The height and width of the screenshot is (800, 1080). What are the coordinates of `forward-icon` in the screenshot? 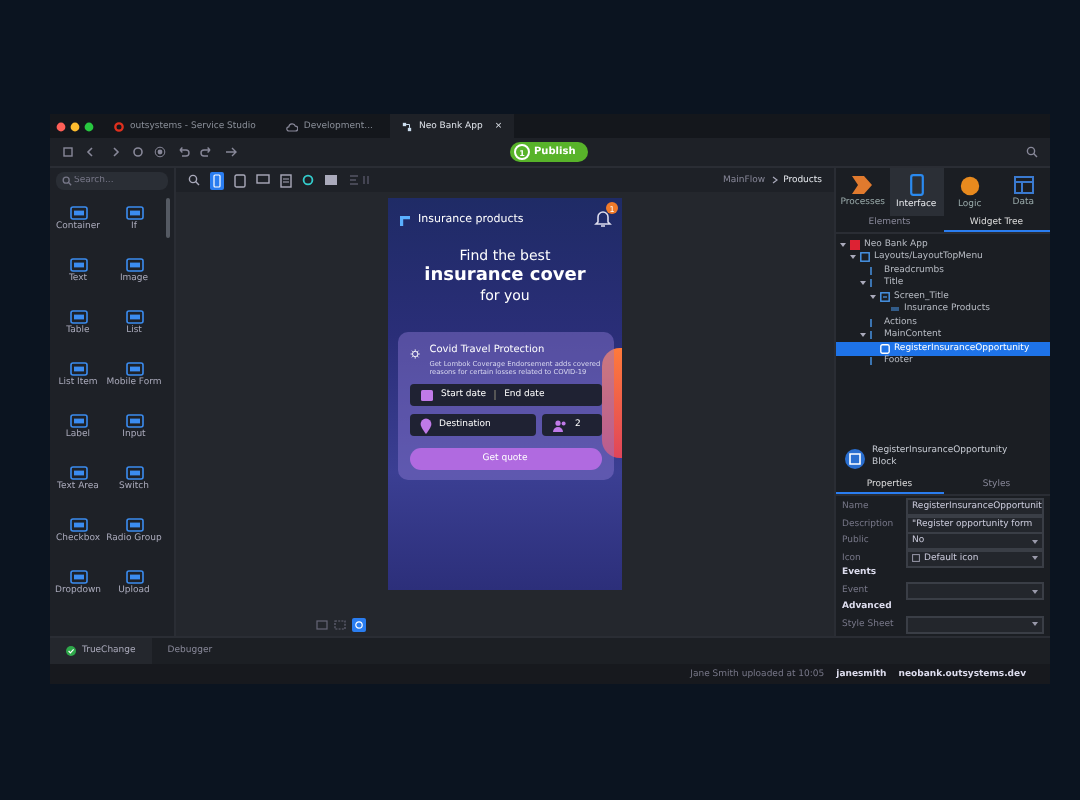 It's located at (115, 152).